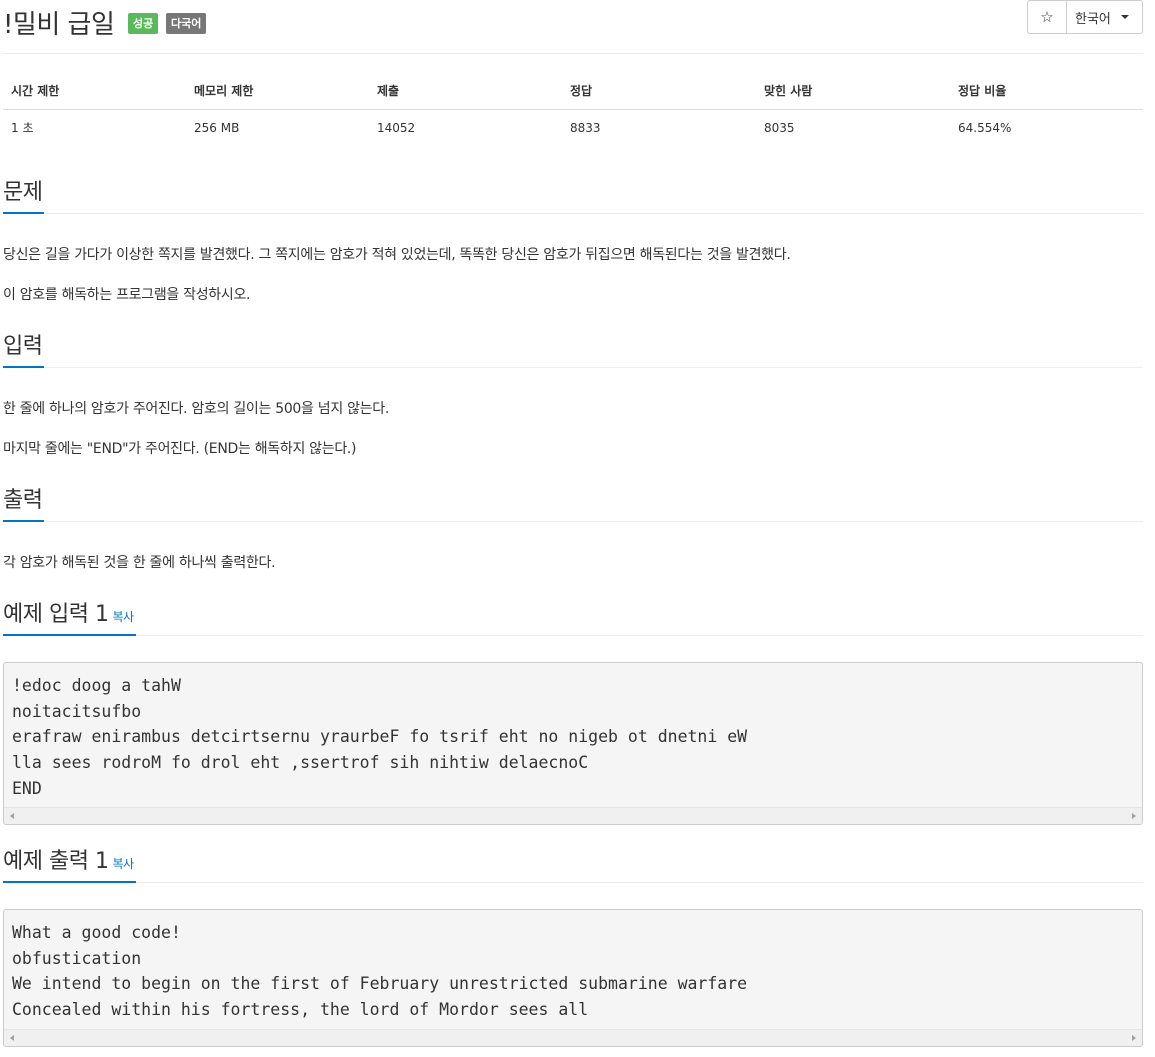  I want to click on caret-down-icon, so click(1124, 17).